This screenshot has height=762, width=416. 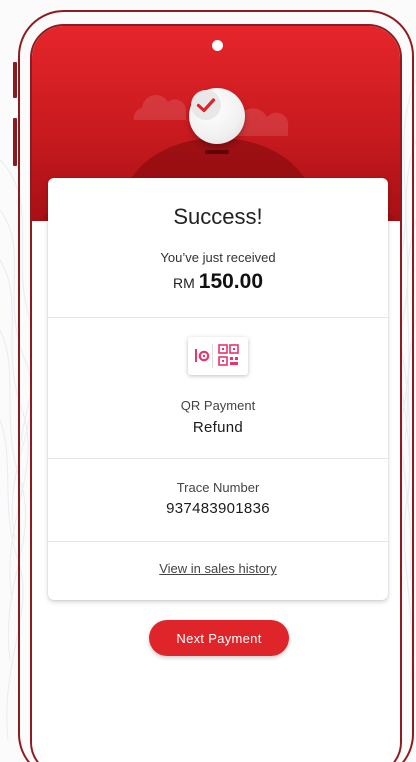 I want to click on success-badge, so click(x=217, y=116).